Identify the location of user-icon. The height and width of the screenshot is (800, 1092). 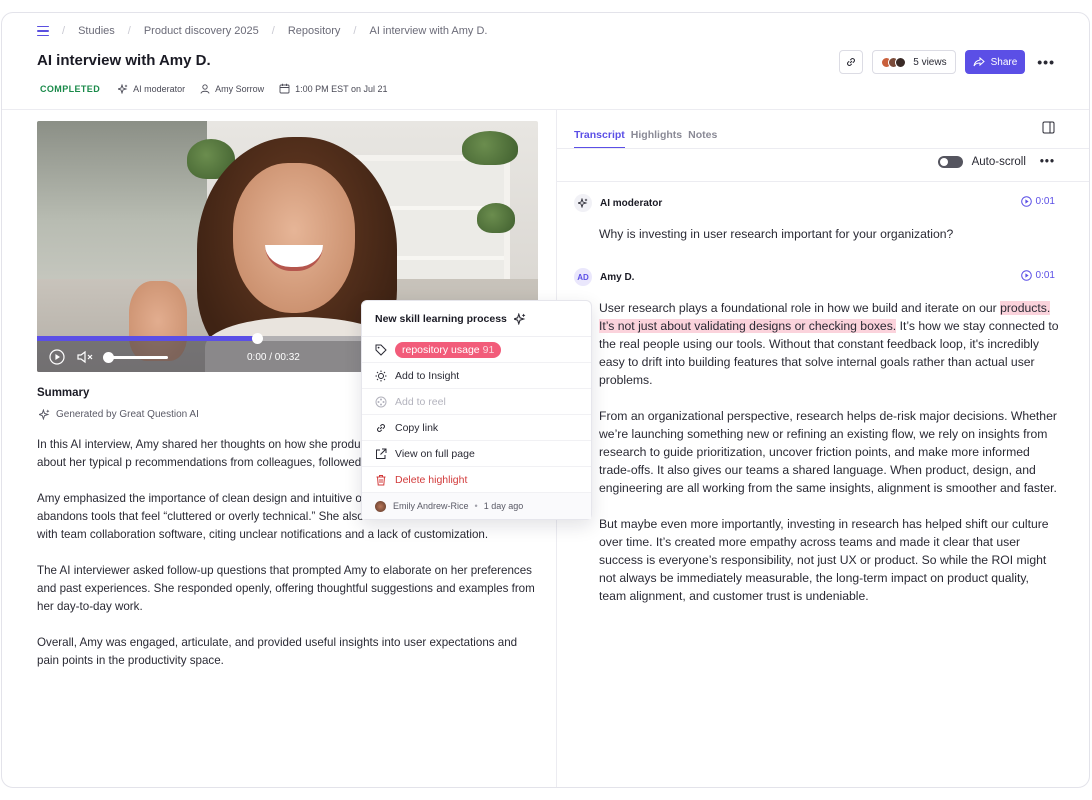
(205, 88).